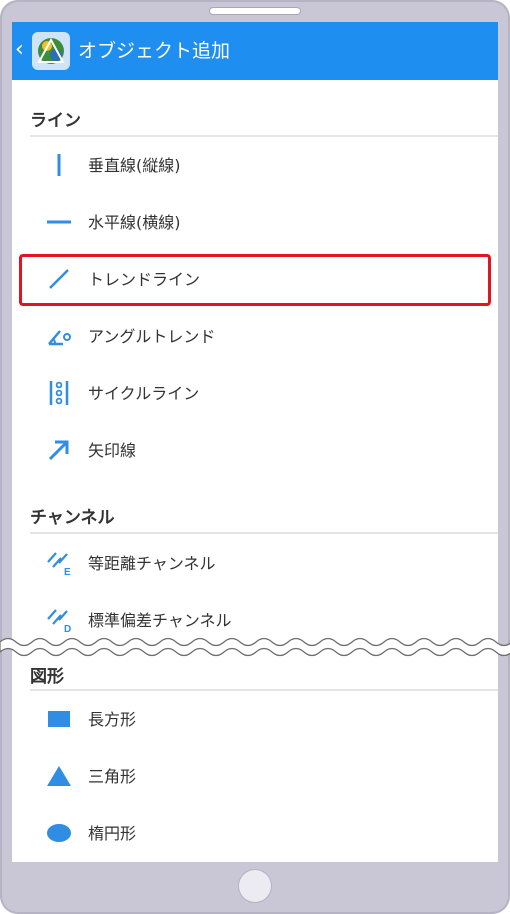 The height and width of the screenshot is (914, 510). I want to click on rectangle-icon, so click(59, 719).